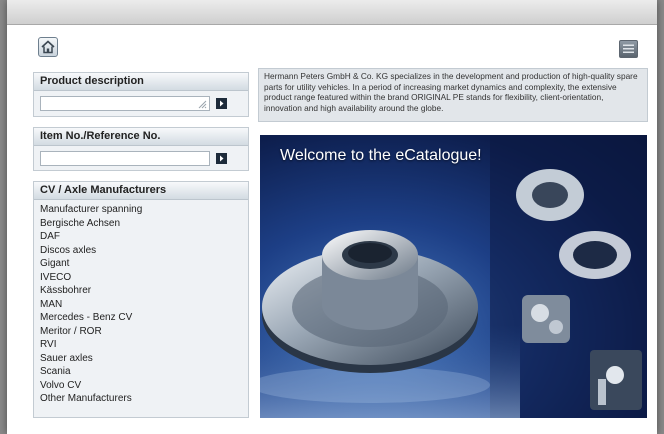 The width and height of the screenshot is (664, 434). What do you see at coordinates (125, 158) in the screenshot?
I see `item-number-input` at bounding box center [125, 158].